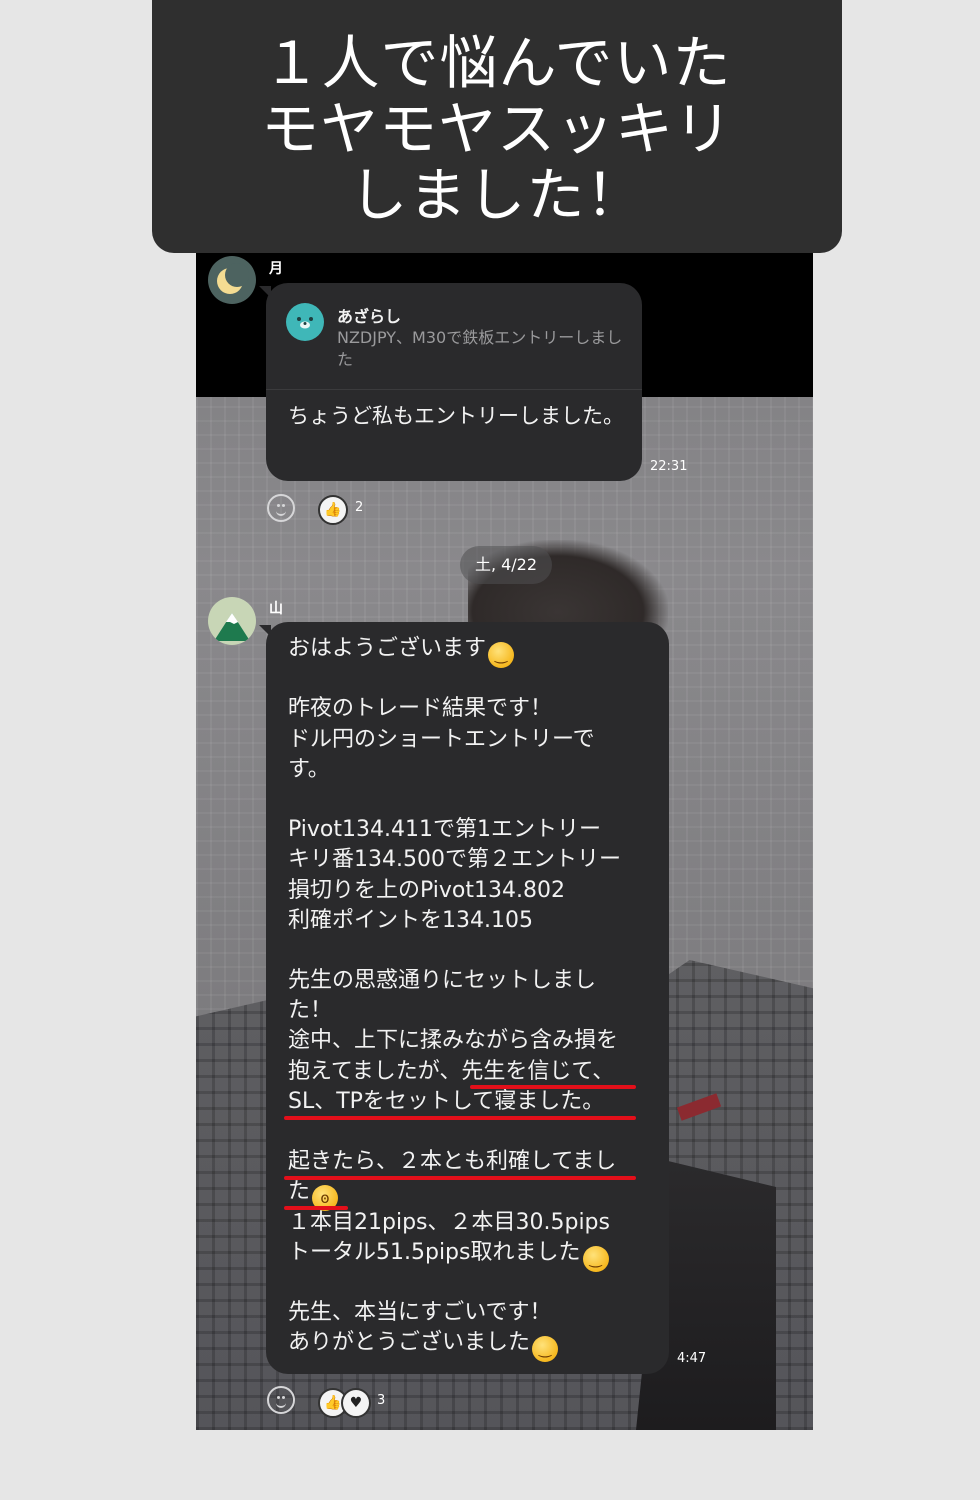  I want to click on message-line: 利確ポイントを134.105, so click(410, 920).